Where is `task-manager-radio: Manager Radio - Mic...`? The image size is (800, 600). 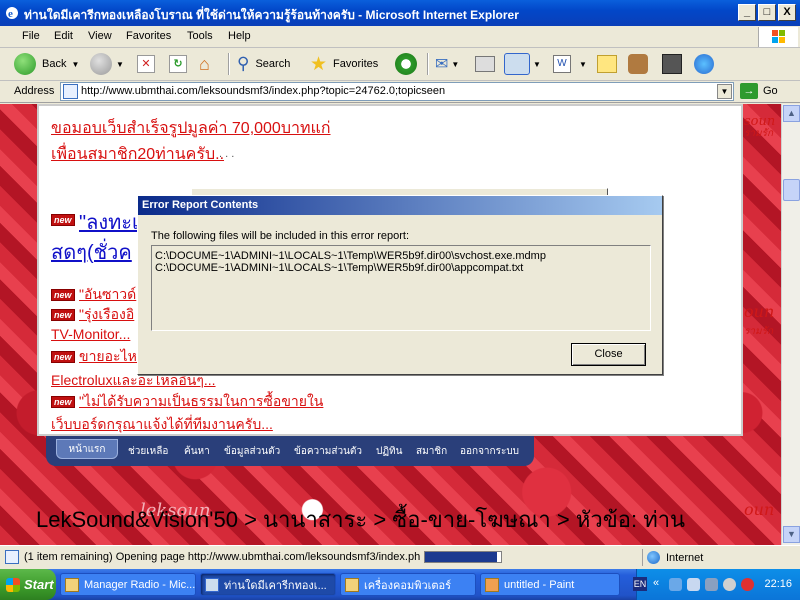 task-manager-radio: Manager Radio - Mic... is located at coordinates (128, 584).